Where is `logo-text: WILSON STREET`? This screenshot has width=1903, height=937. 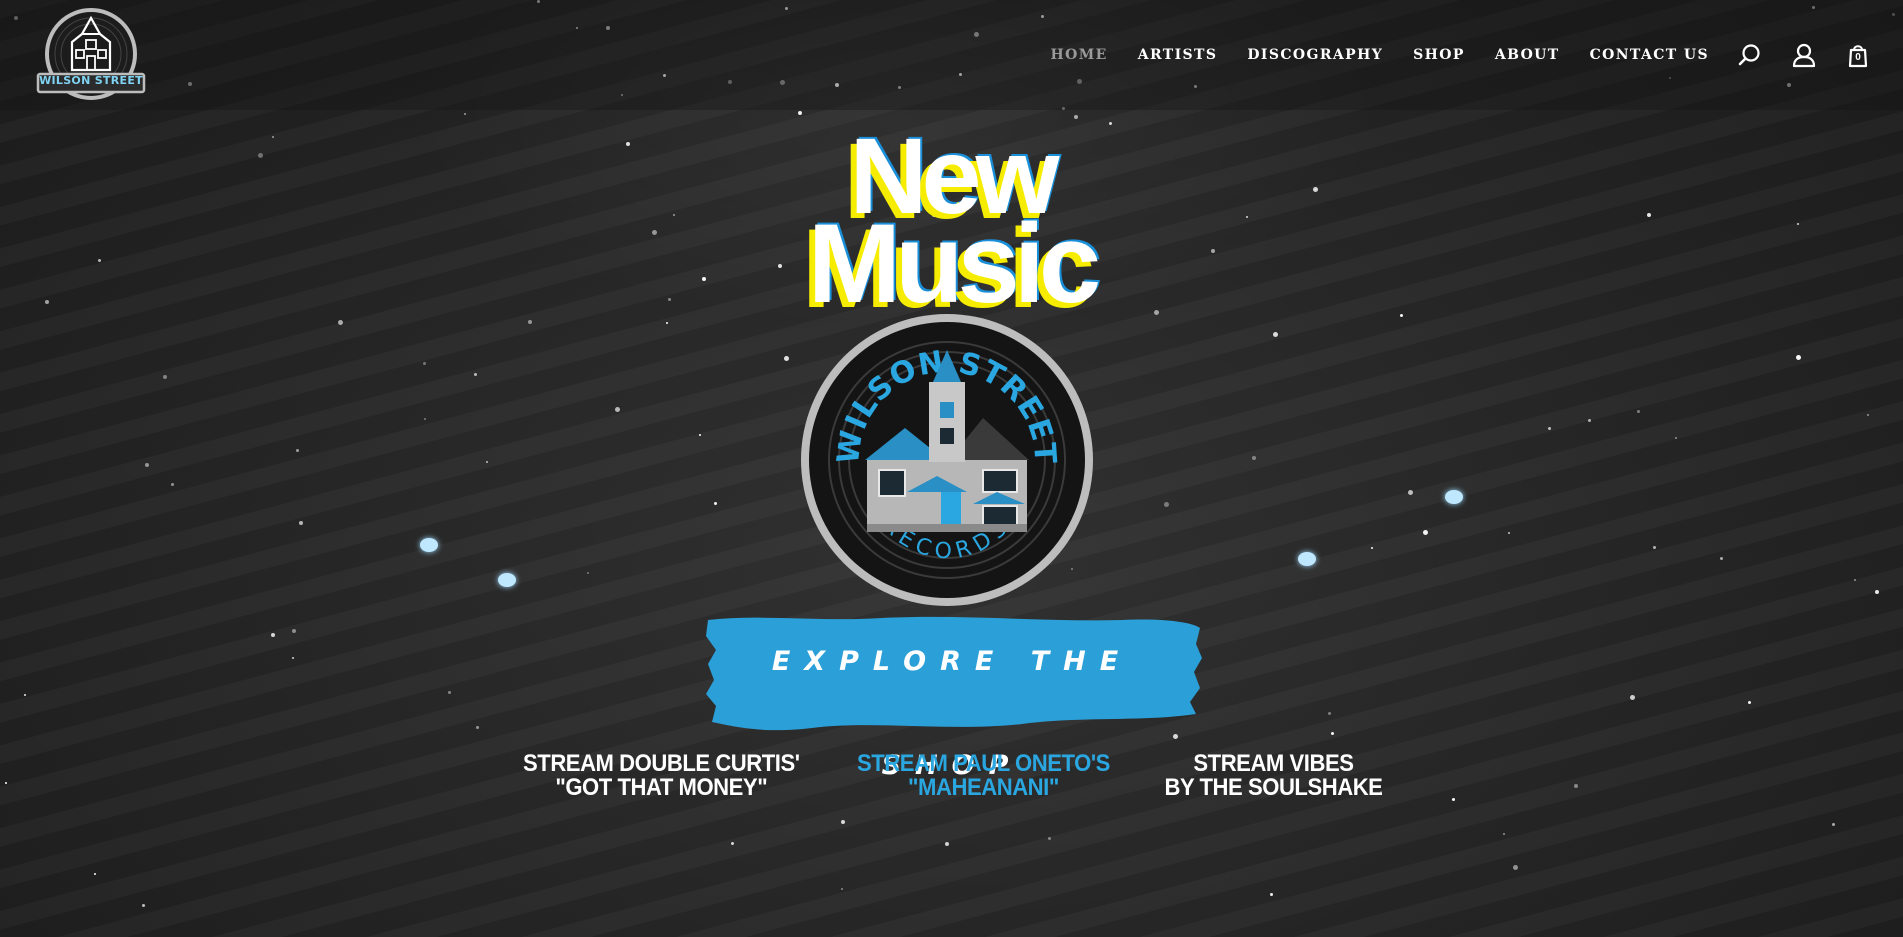
logo-text: WILSON STREET is located at coordinates (91, 80).